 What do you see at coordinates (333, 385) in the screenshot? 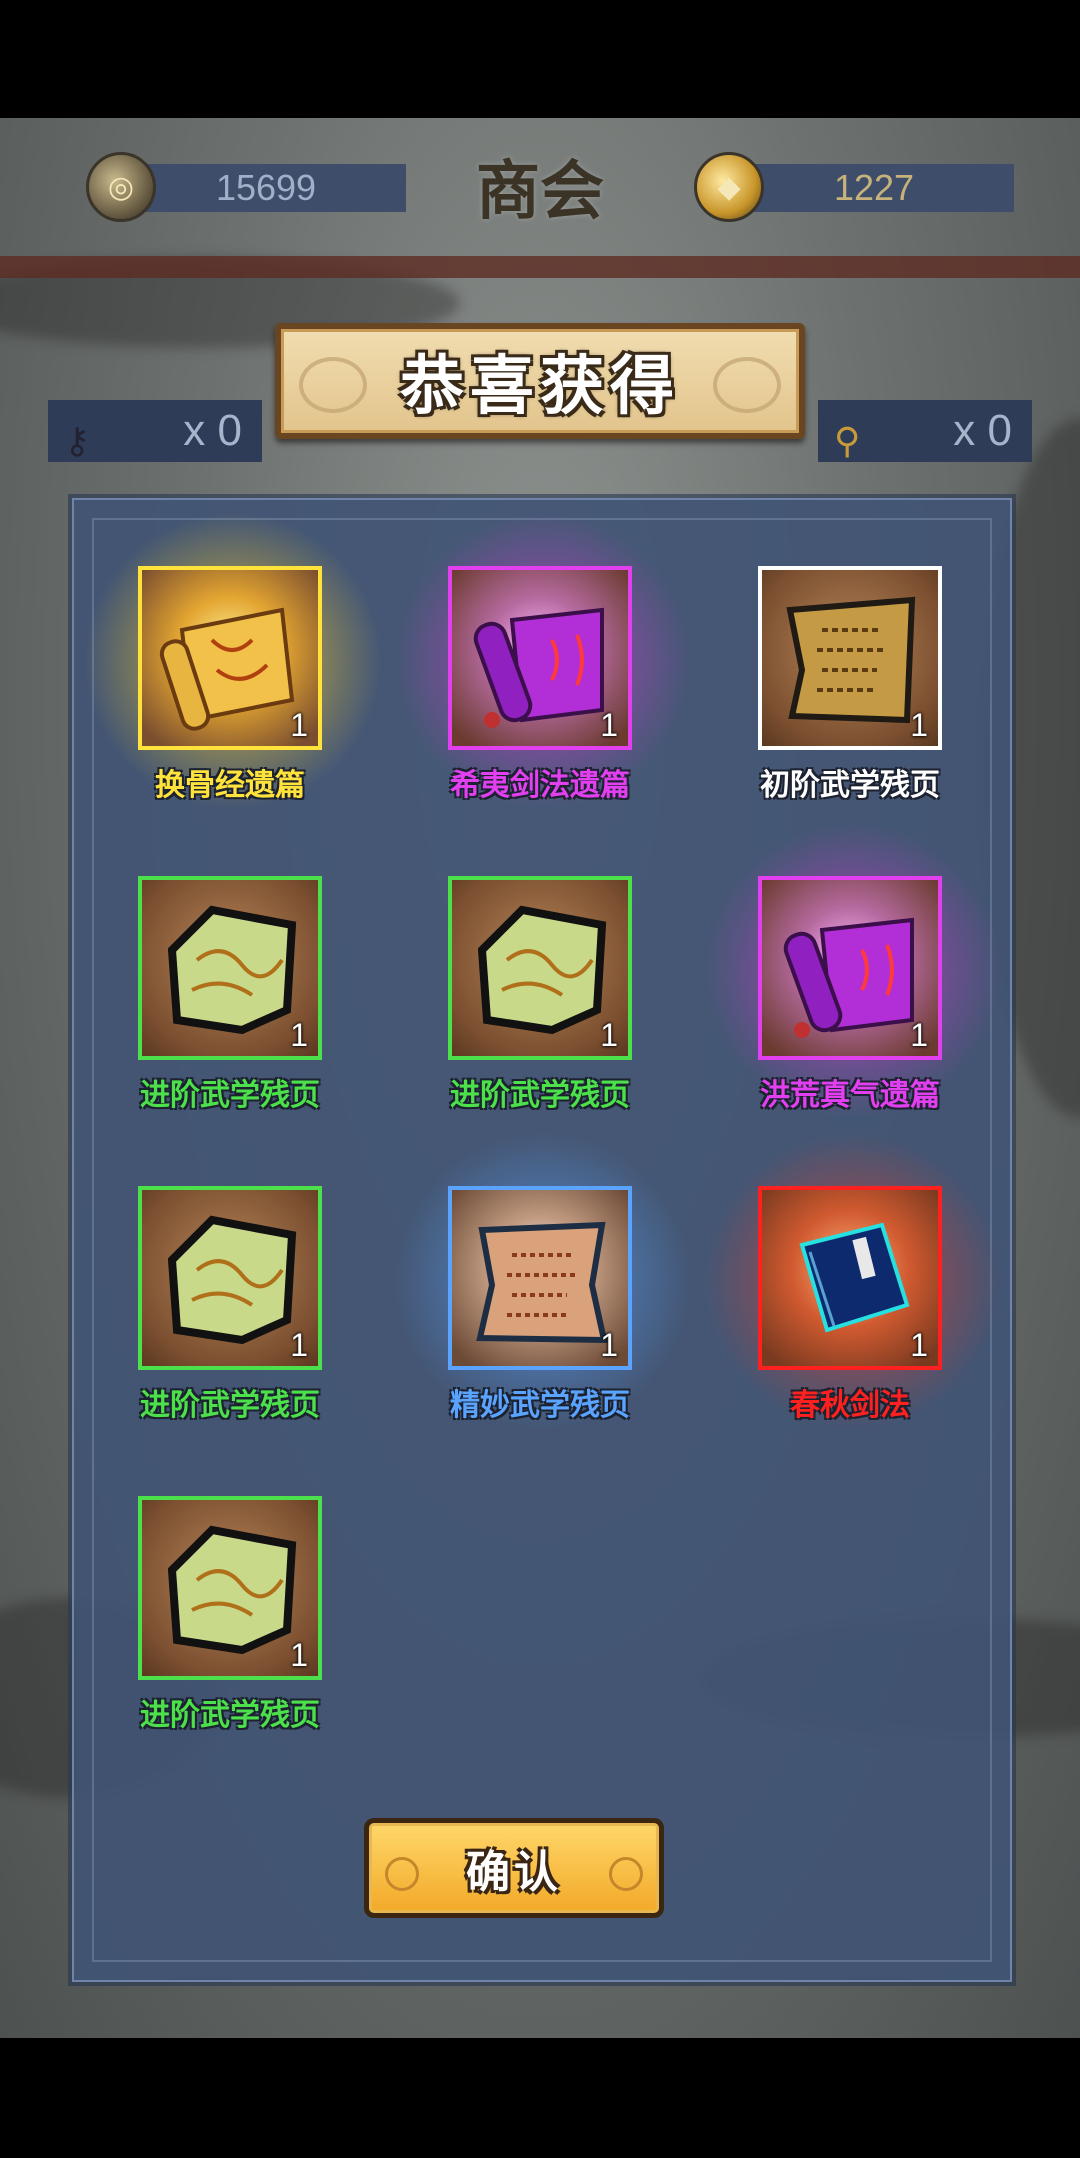
I see `cloud-ornament-left` at bounding box center [333, 385].